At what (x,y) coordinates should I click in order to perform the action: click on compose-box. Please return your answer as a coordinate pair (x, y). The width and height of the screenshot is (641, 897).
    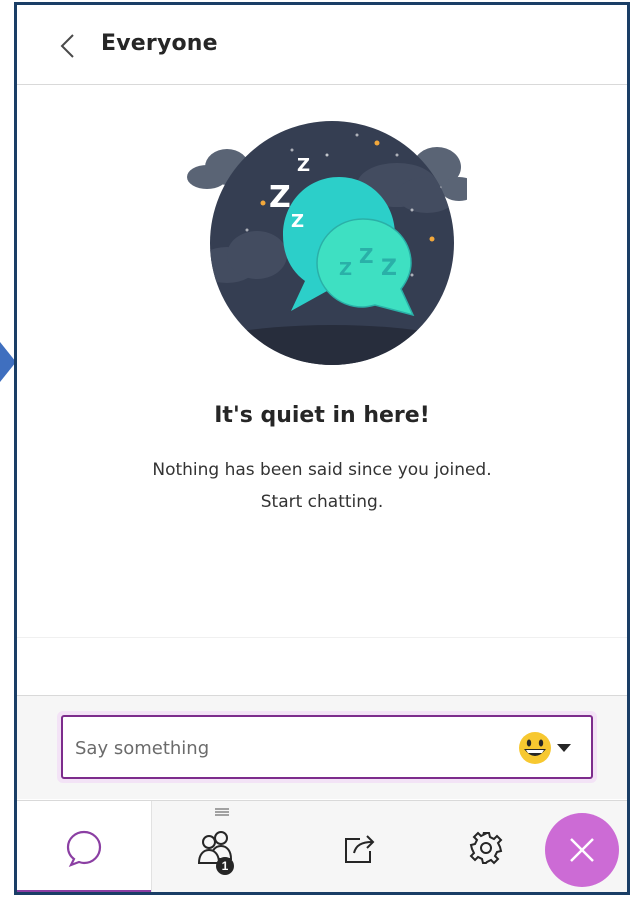
    Looking at the image, I should click on (327, 747).